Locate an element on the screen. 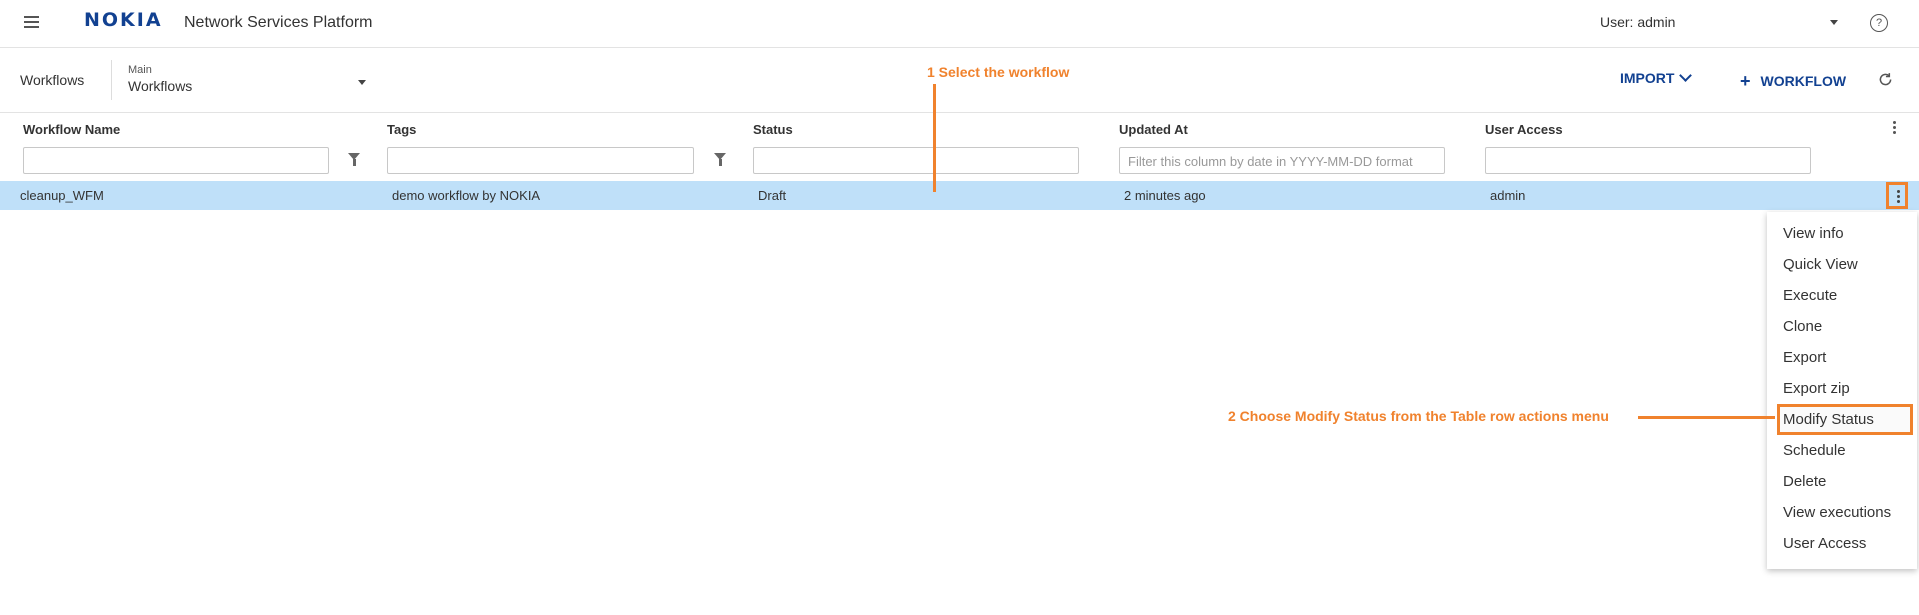 This screenshot has height=615, width=1919. user-access-filter-input is located at coordinates (1648, 160).